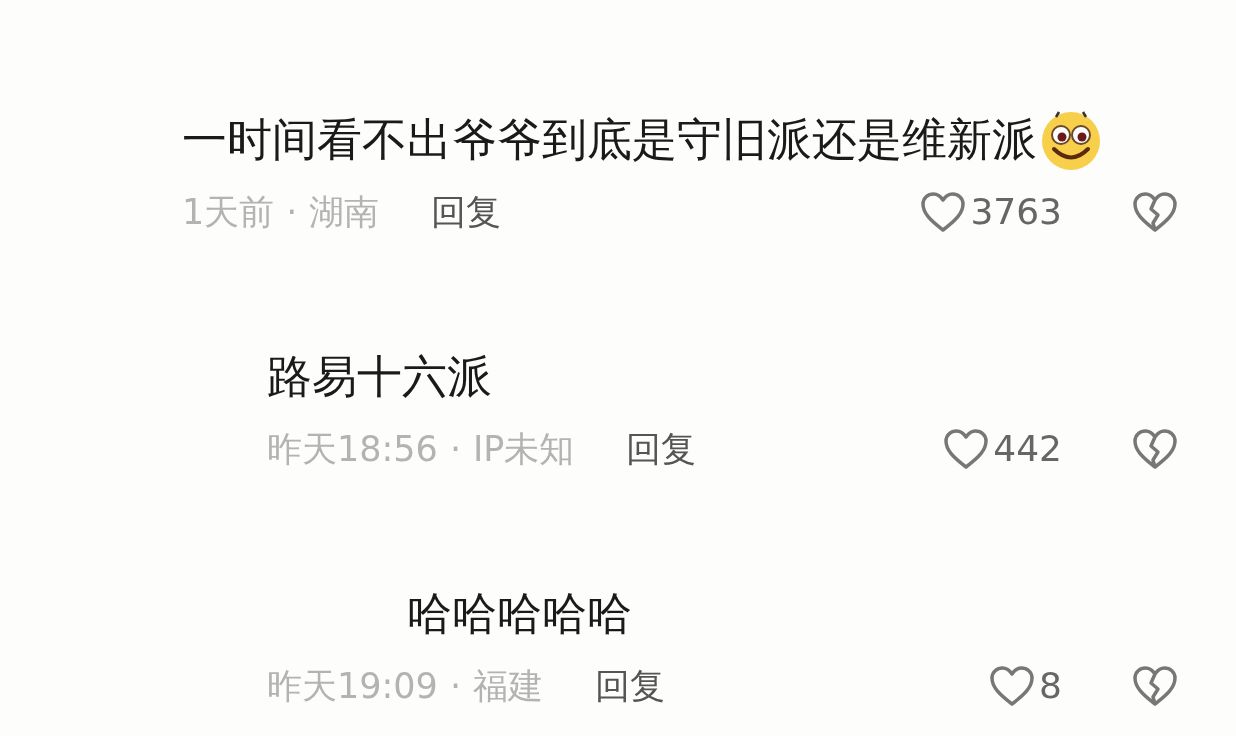 This screenshot has width=1236, height=736. I want to click on like-count: 442, so click(1027, 449).